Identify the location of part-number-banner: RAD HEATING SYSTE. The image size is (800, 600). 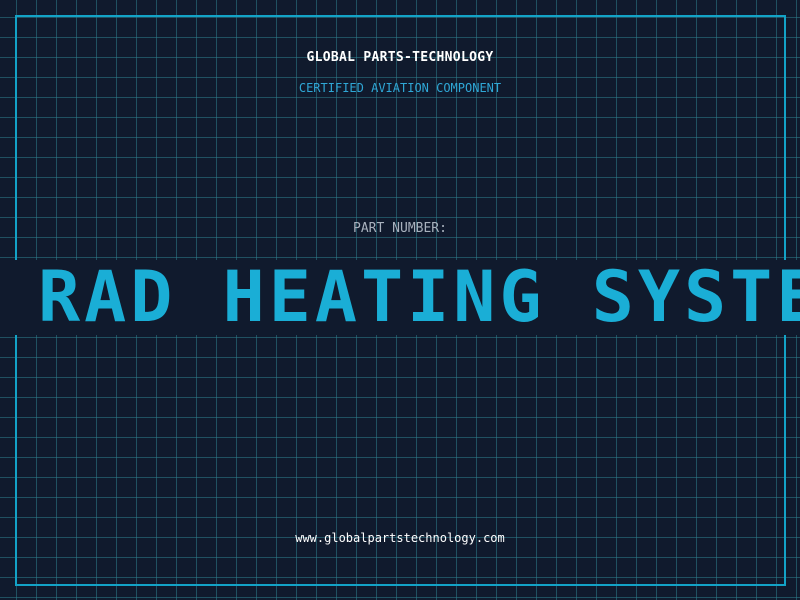
(400, 297).